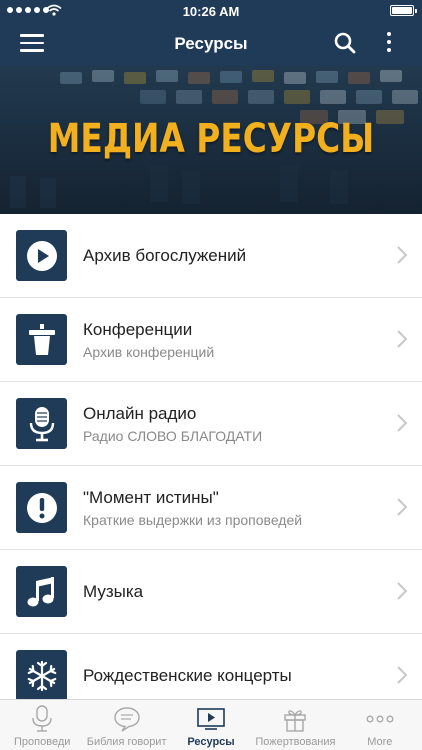  What do you see at coordinates (211, 424) in the screenshot?
I see `list-item-radio: Онлайн радио Радио СЛОВО БЛАГОДАТИ` at bounding box center [211, 424].